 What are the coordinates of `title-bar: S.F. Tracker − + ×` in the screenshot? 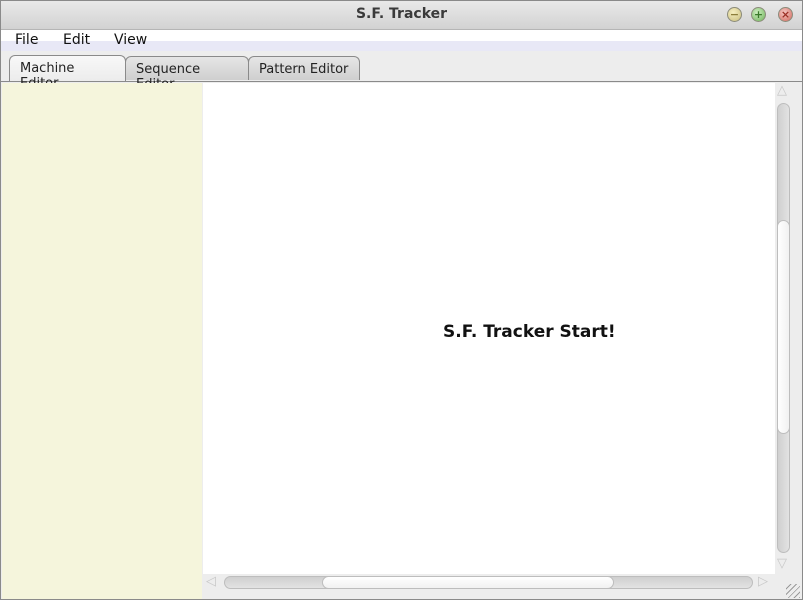 It's located at (401, 15).